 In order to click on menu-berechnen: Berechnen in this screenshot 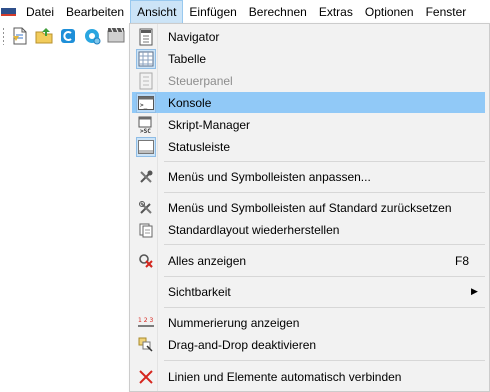, I will do `click(278, 12)`.